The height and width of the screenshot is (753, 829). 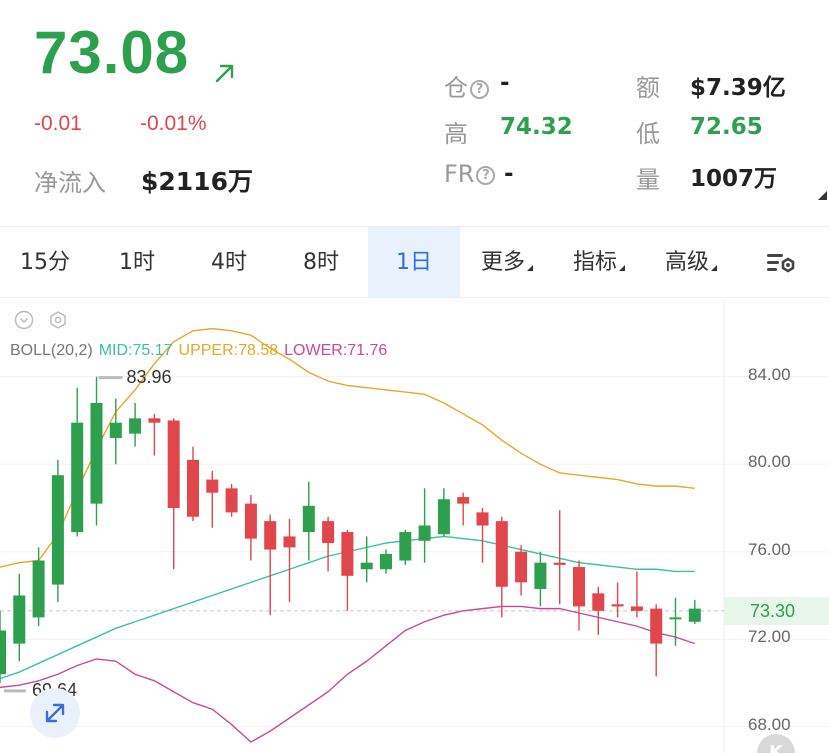 I want to click on last-price-badge: 73.30, so click(x=776, y=610).